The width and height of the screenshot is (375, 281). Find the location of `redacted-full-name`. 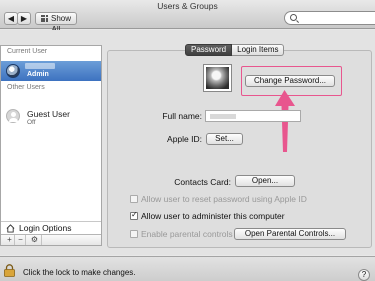

redacted-full-name is located at coordinates (223, 116).